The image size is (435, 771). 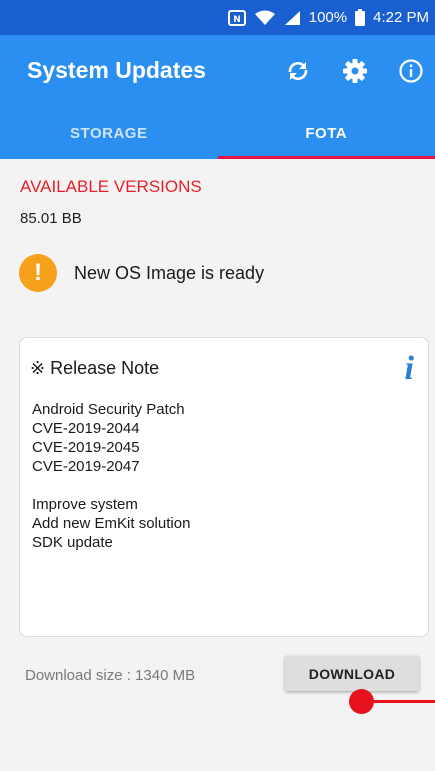 What do you see at coordinates (328, 17) in the screenshot?
I see `battery-percent: 100%` at bounding box center [328, 17].